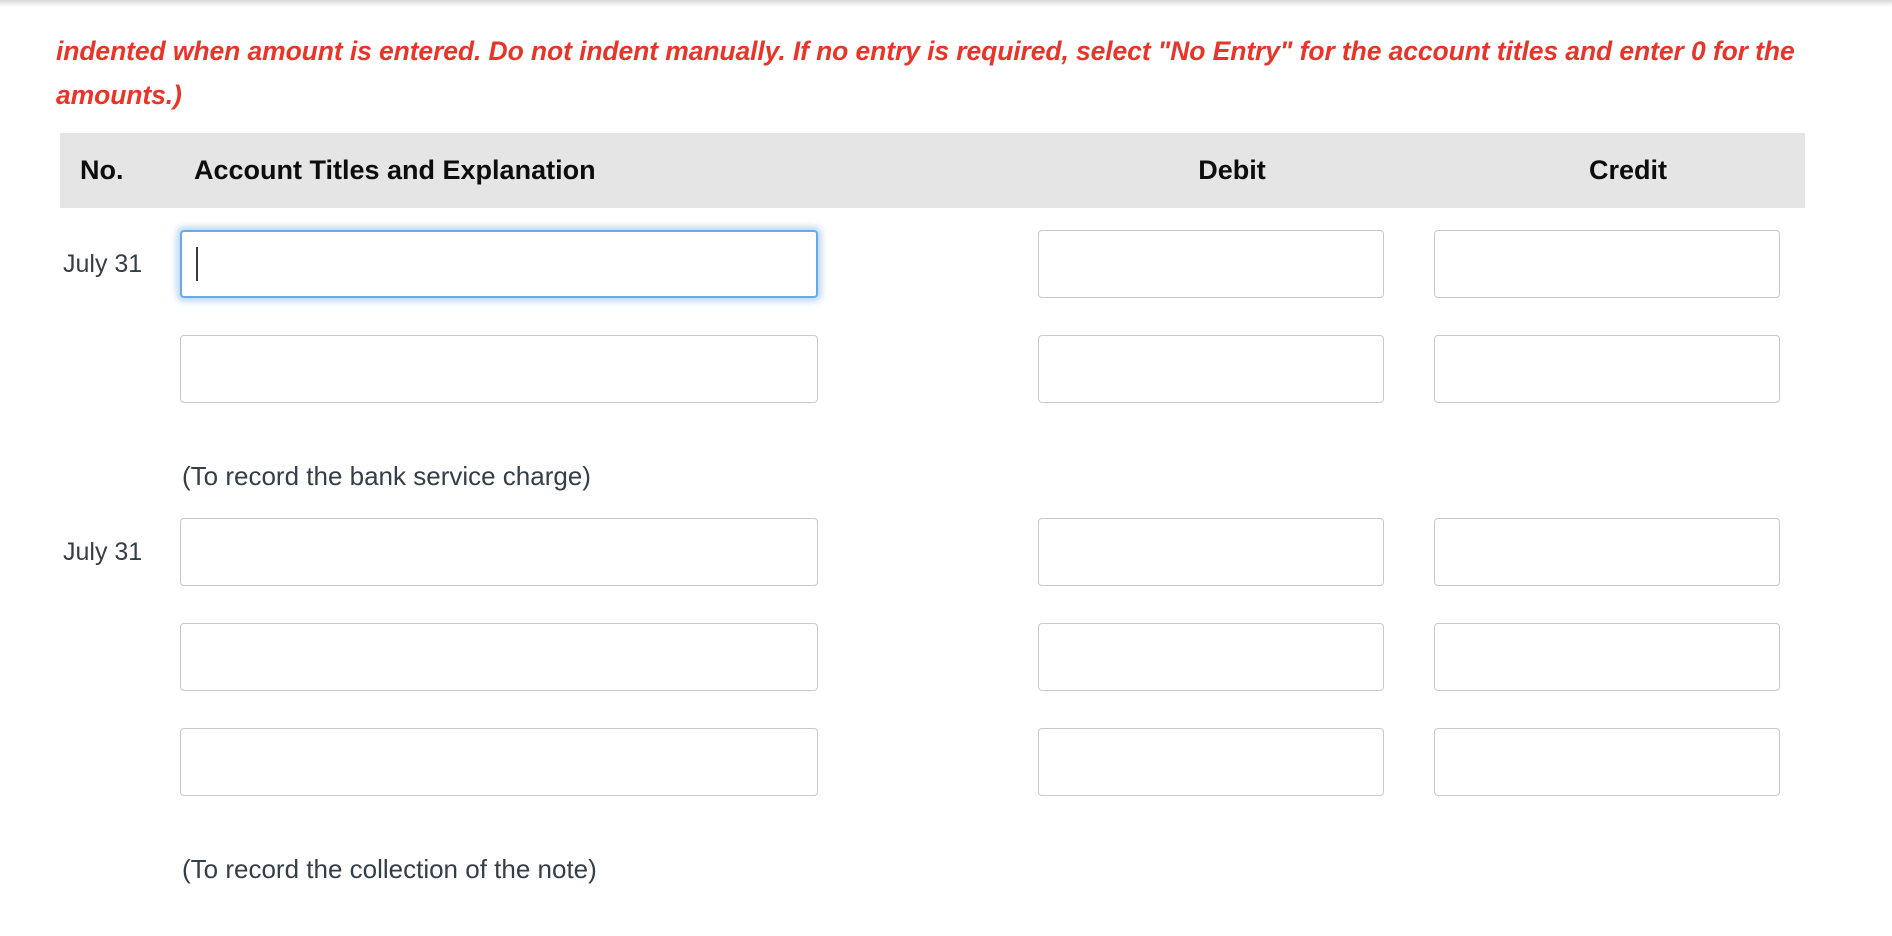 The width and height of the screenshot is (1892, 936). I want to click on journal-memo-row: (To record the collection of the note), so click(932, 869).